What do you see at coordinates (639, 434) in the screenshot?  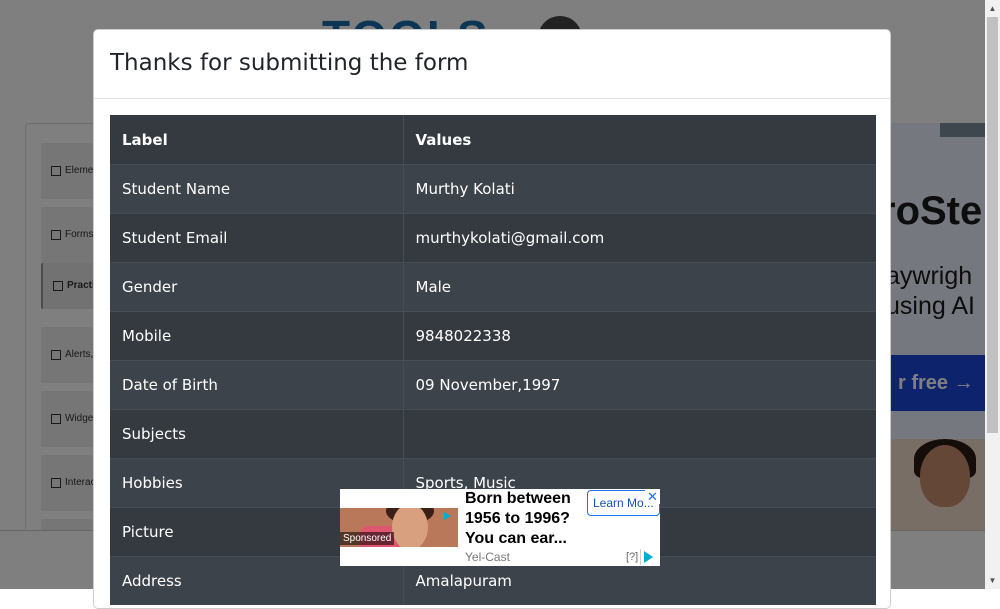 I see `row-value` at bounding box center [639, 434].